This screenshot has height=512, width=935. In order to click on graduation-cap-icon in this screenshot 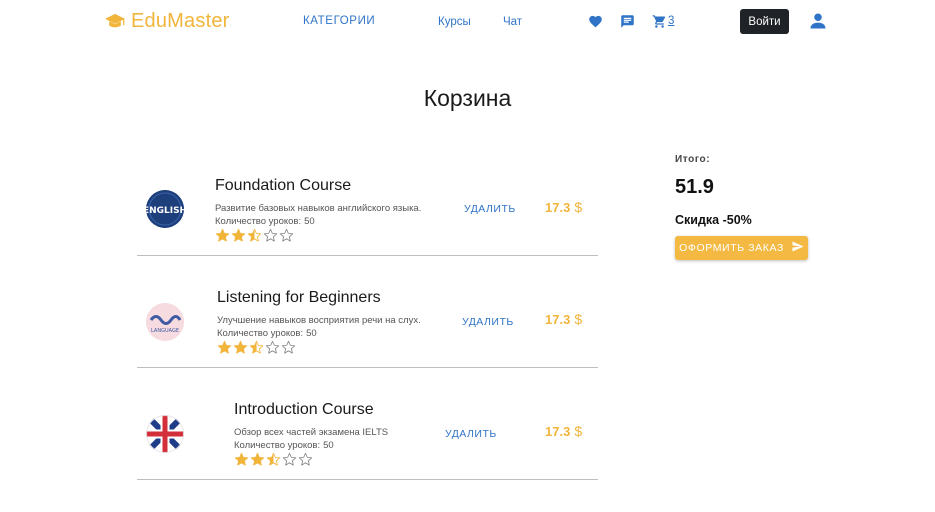, I will do `click(115, 22)`.